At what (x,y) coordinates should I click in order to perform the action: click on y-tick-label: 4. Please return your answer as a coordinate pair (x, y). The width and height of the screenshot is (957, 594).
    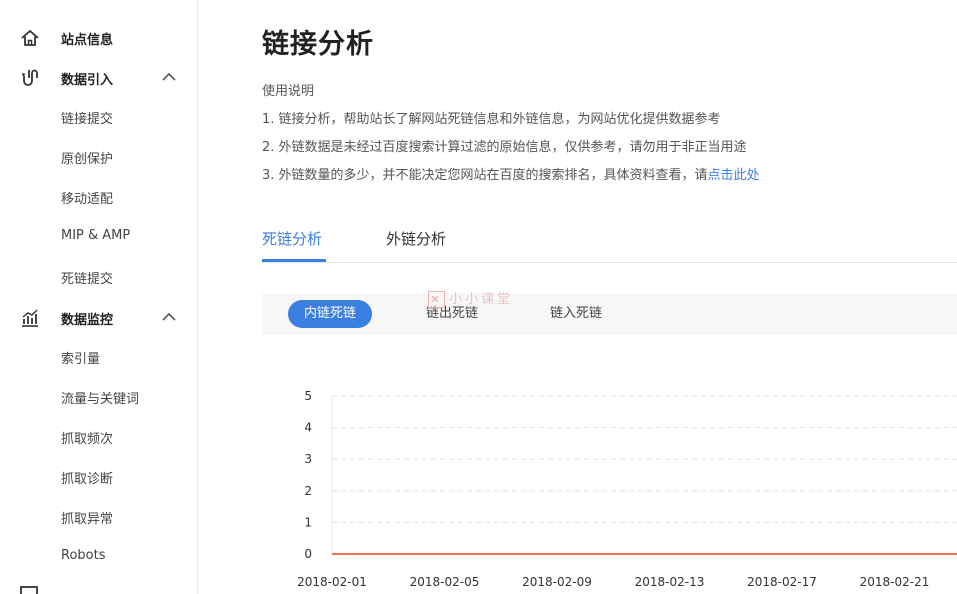
    Looking at the image, I should click on (308, 428).